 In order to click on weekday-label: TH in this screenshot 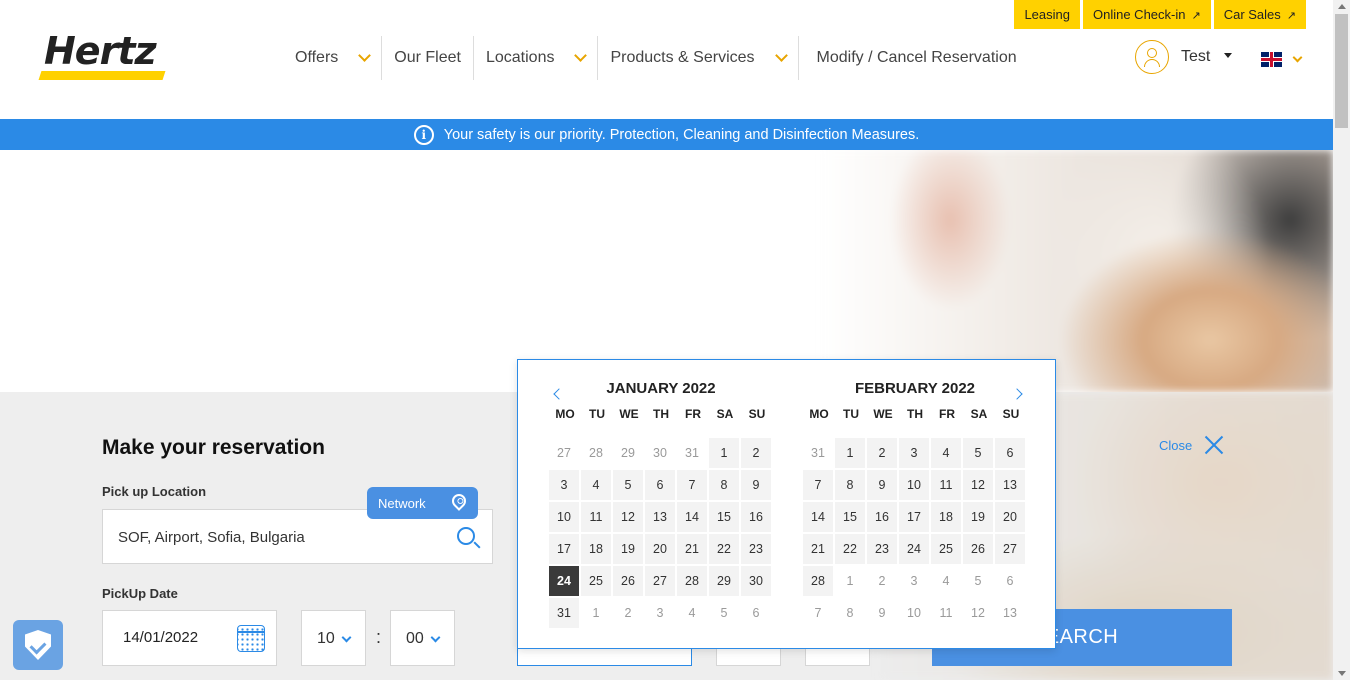, I will do `click(661, 414)`.